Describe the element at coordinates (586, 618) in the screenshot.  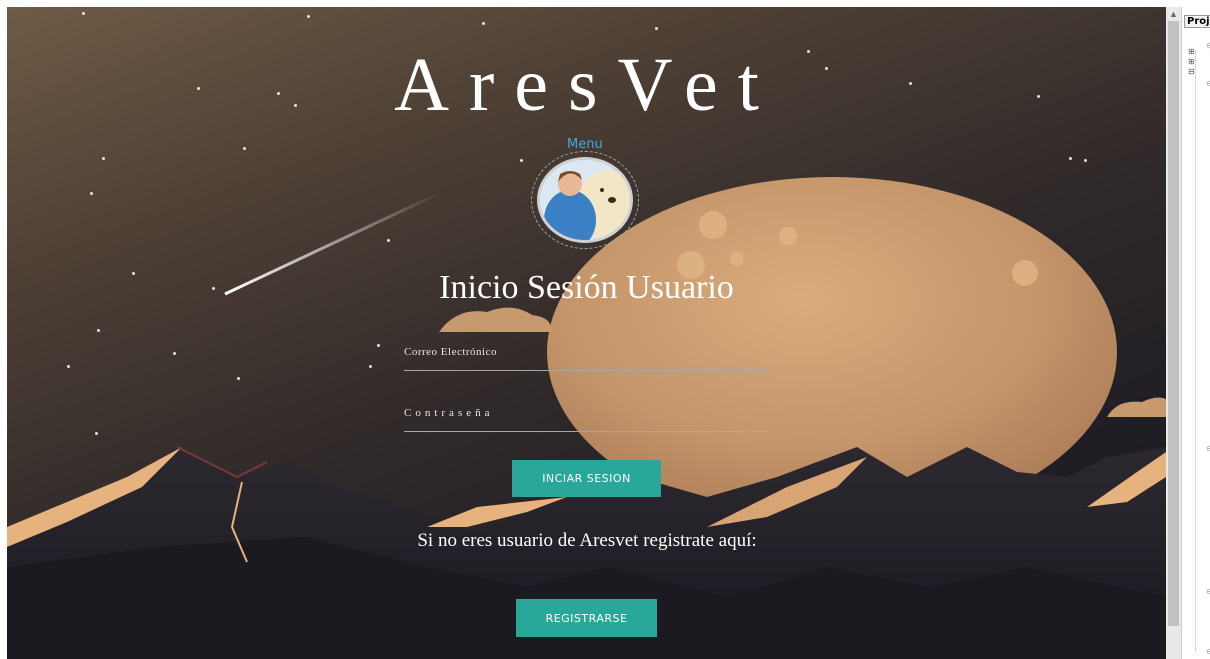
I see `register-button: REGISTRARSE` at that location.